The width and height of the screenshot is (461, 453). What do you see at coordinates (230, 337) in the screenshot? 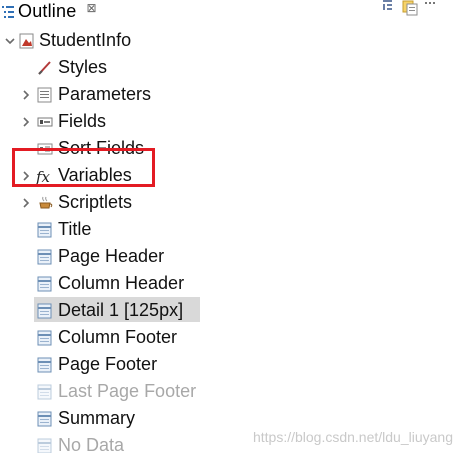
I see `tree-item-column-footer: Column Footer` at bounding box center [230, 337].